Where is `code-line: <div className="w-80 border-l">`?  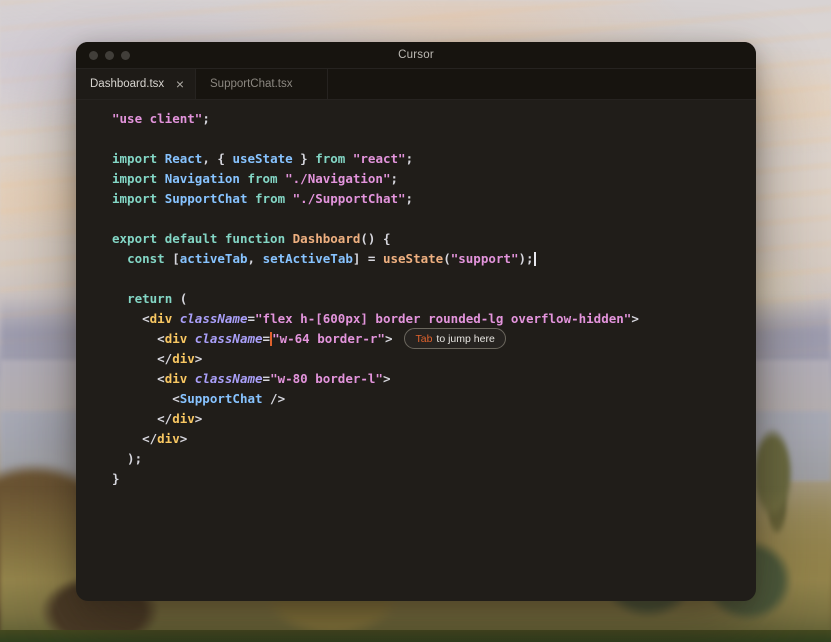
code-line: <div className="w-80 border-l"> is located at coordinates (434, 379).